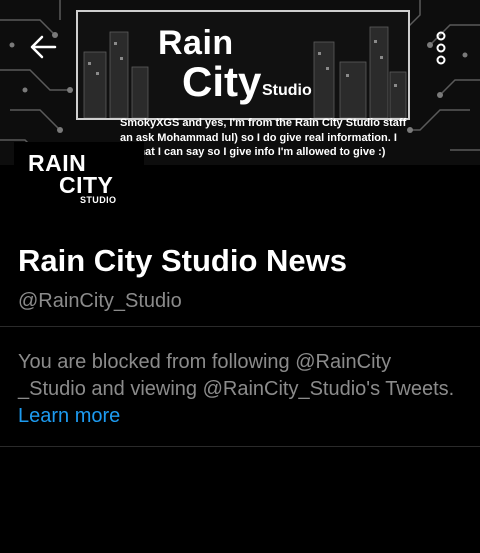 The image size is (480, 553). Describe the element at coordinates (69, 416) in the screenshot. I see `learn-more-link: Learn more` at that location.